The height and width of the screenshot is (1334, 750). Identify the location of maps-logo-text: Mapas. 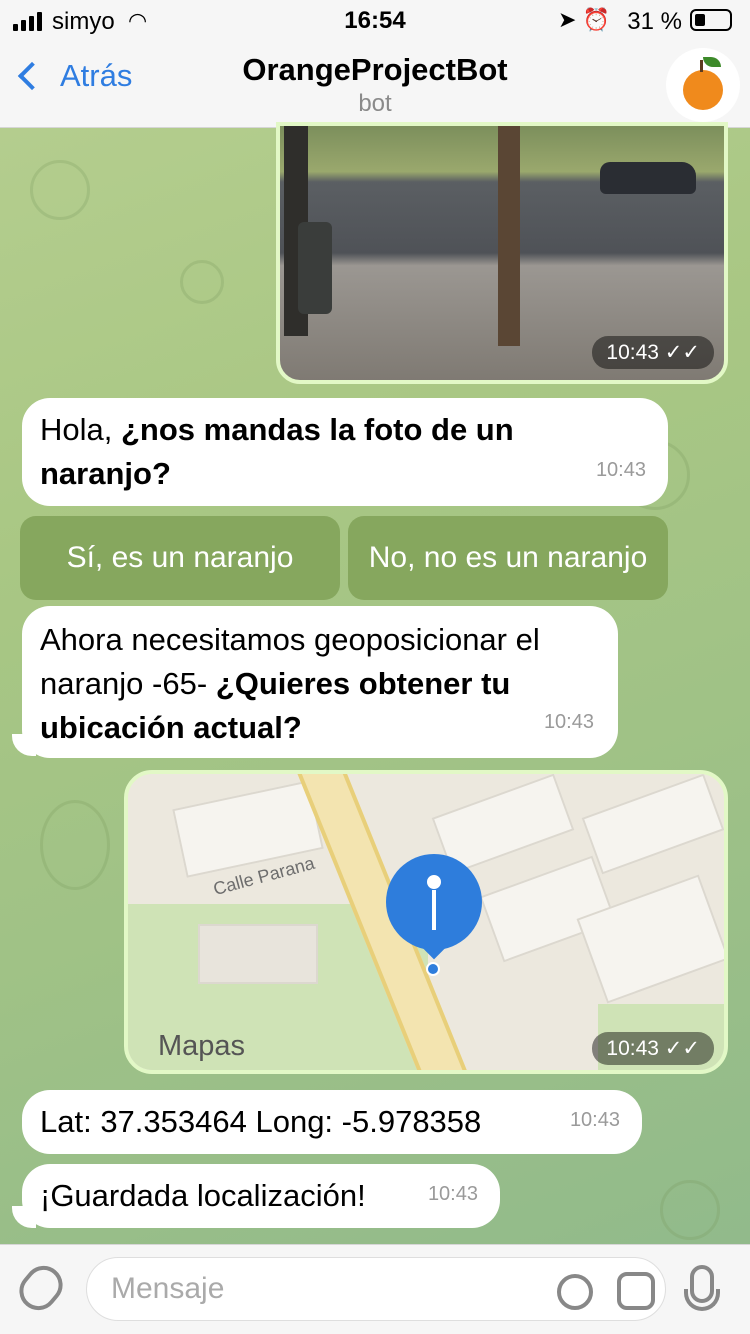
(202, 1046).